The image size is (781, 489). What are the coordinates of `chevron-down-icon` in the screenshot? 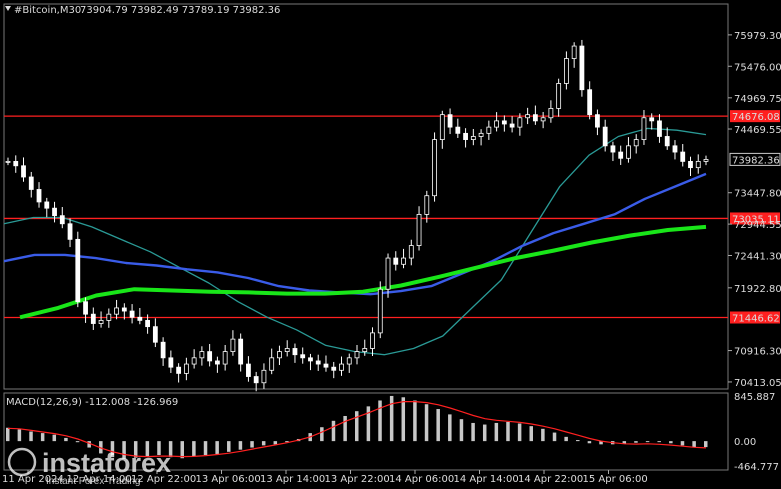 It's located at (8, 8).